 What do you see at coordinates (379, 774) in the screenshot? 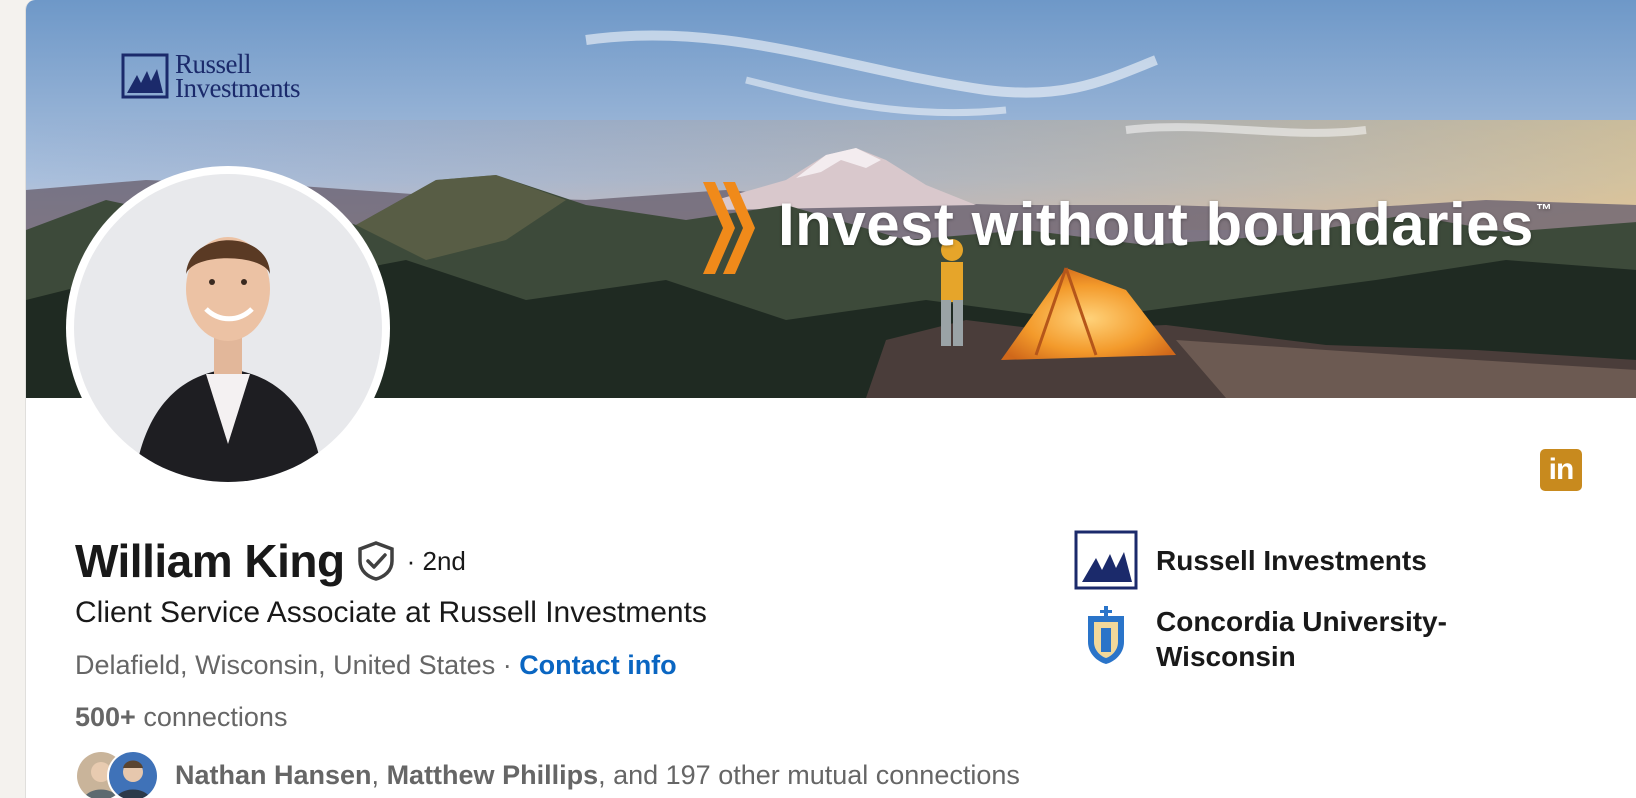
I see `mutual-comma: ,` at bounding box center [379, 774].